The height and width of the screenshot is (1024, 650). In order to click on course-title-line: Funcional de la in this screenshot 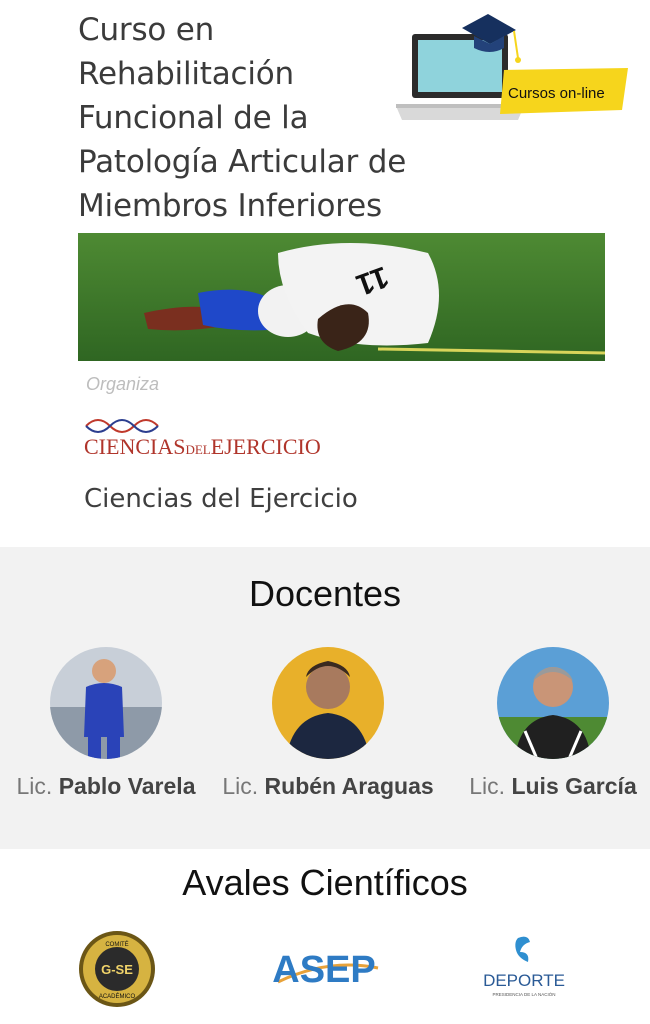, I will do `click(193, 118)`.